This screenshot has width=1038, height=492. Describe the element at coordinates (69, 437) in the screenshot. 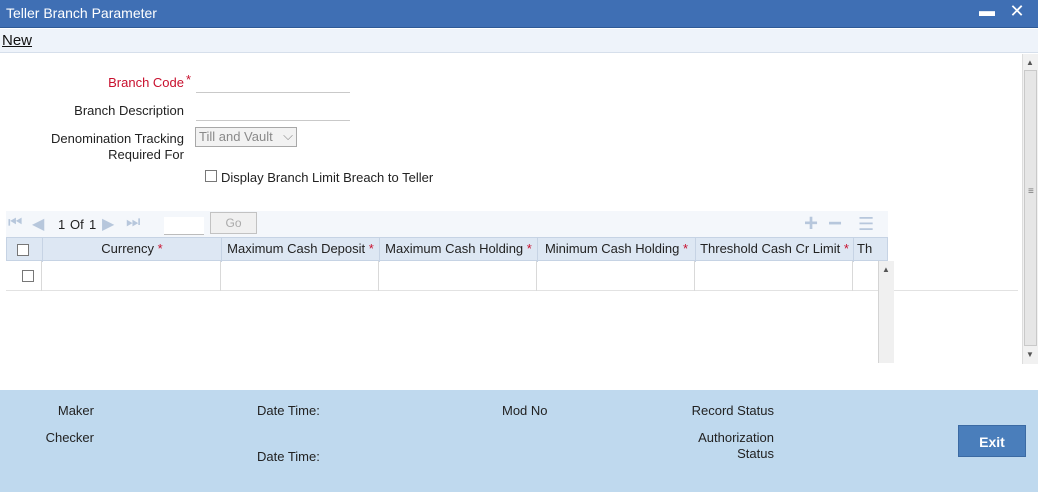

I see `checker-label: Checker` at that location.